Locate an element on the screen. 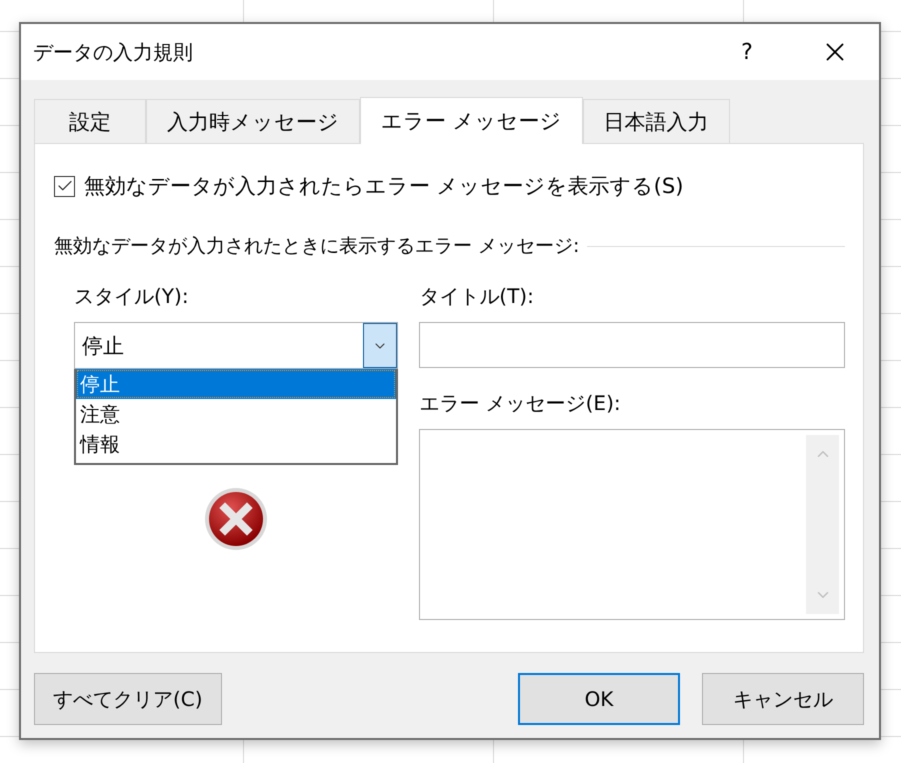 The width and height of the screenshot is (901, 763). checkbox is located at coordinates (64, 186).